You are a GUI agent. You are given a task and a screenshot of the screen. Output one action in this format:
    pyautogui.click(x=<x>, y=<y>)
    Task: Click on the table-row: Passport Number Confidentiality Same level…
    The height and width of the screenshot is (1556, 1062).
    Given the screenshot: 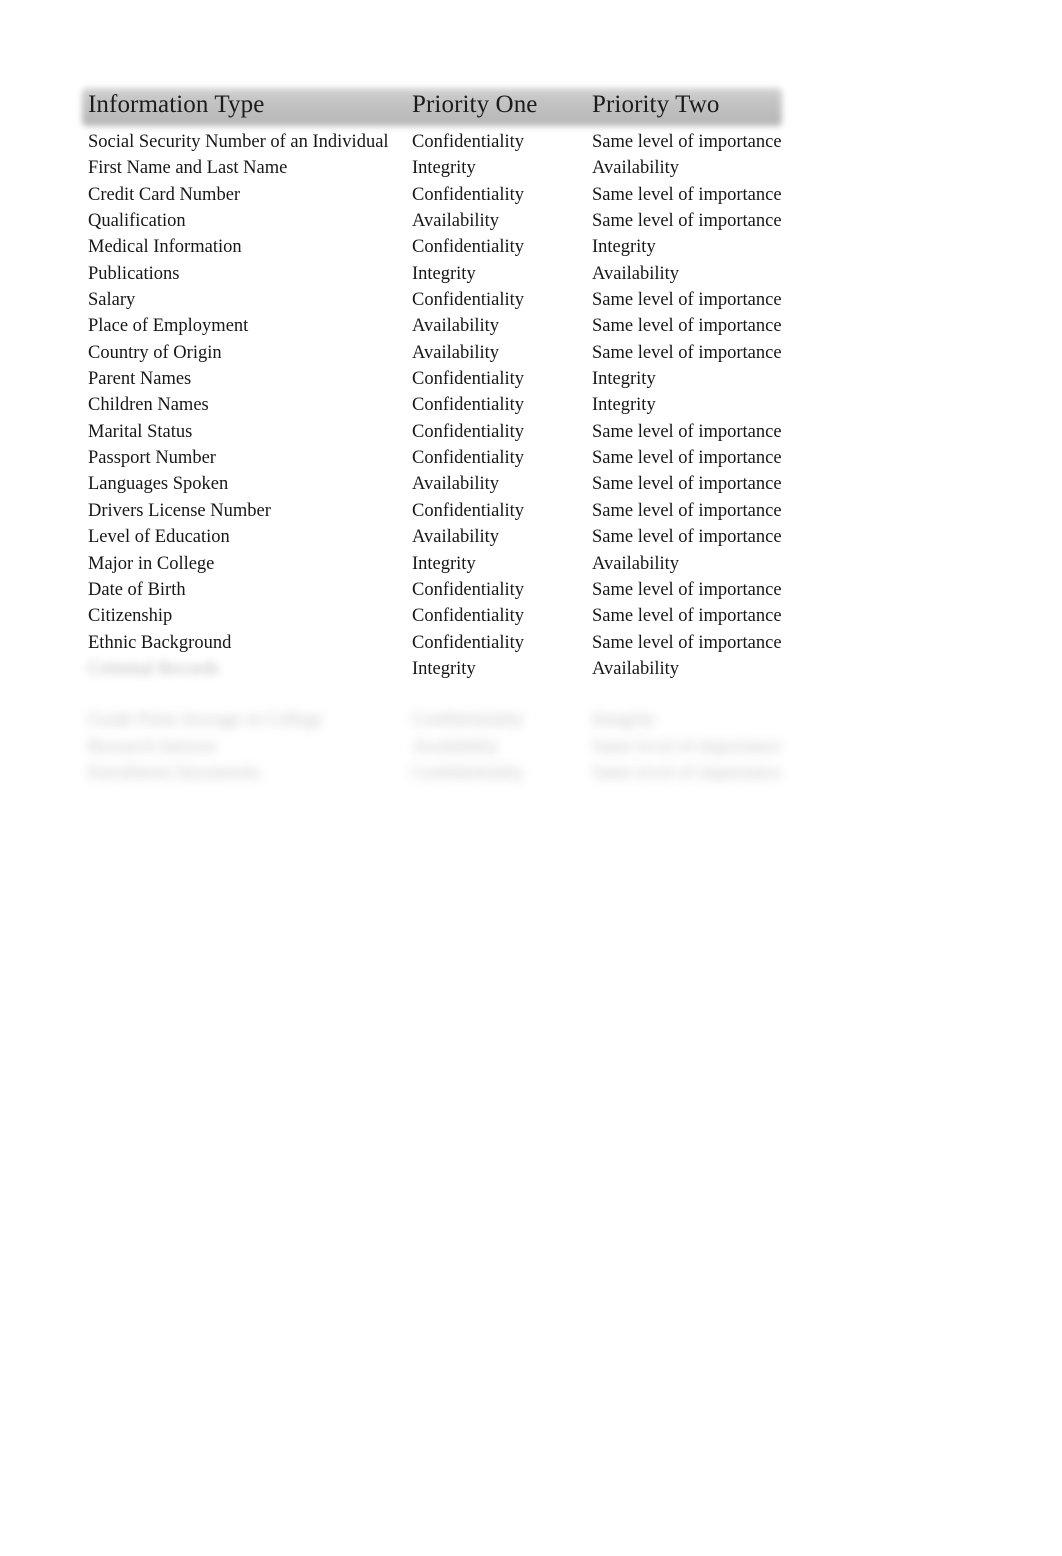 What is the action you would take?
    pyautogui.click(x=448, y=458)
    